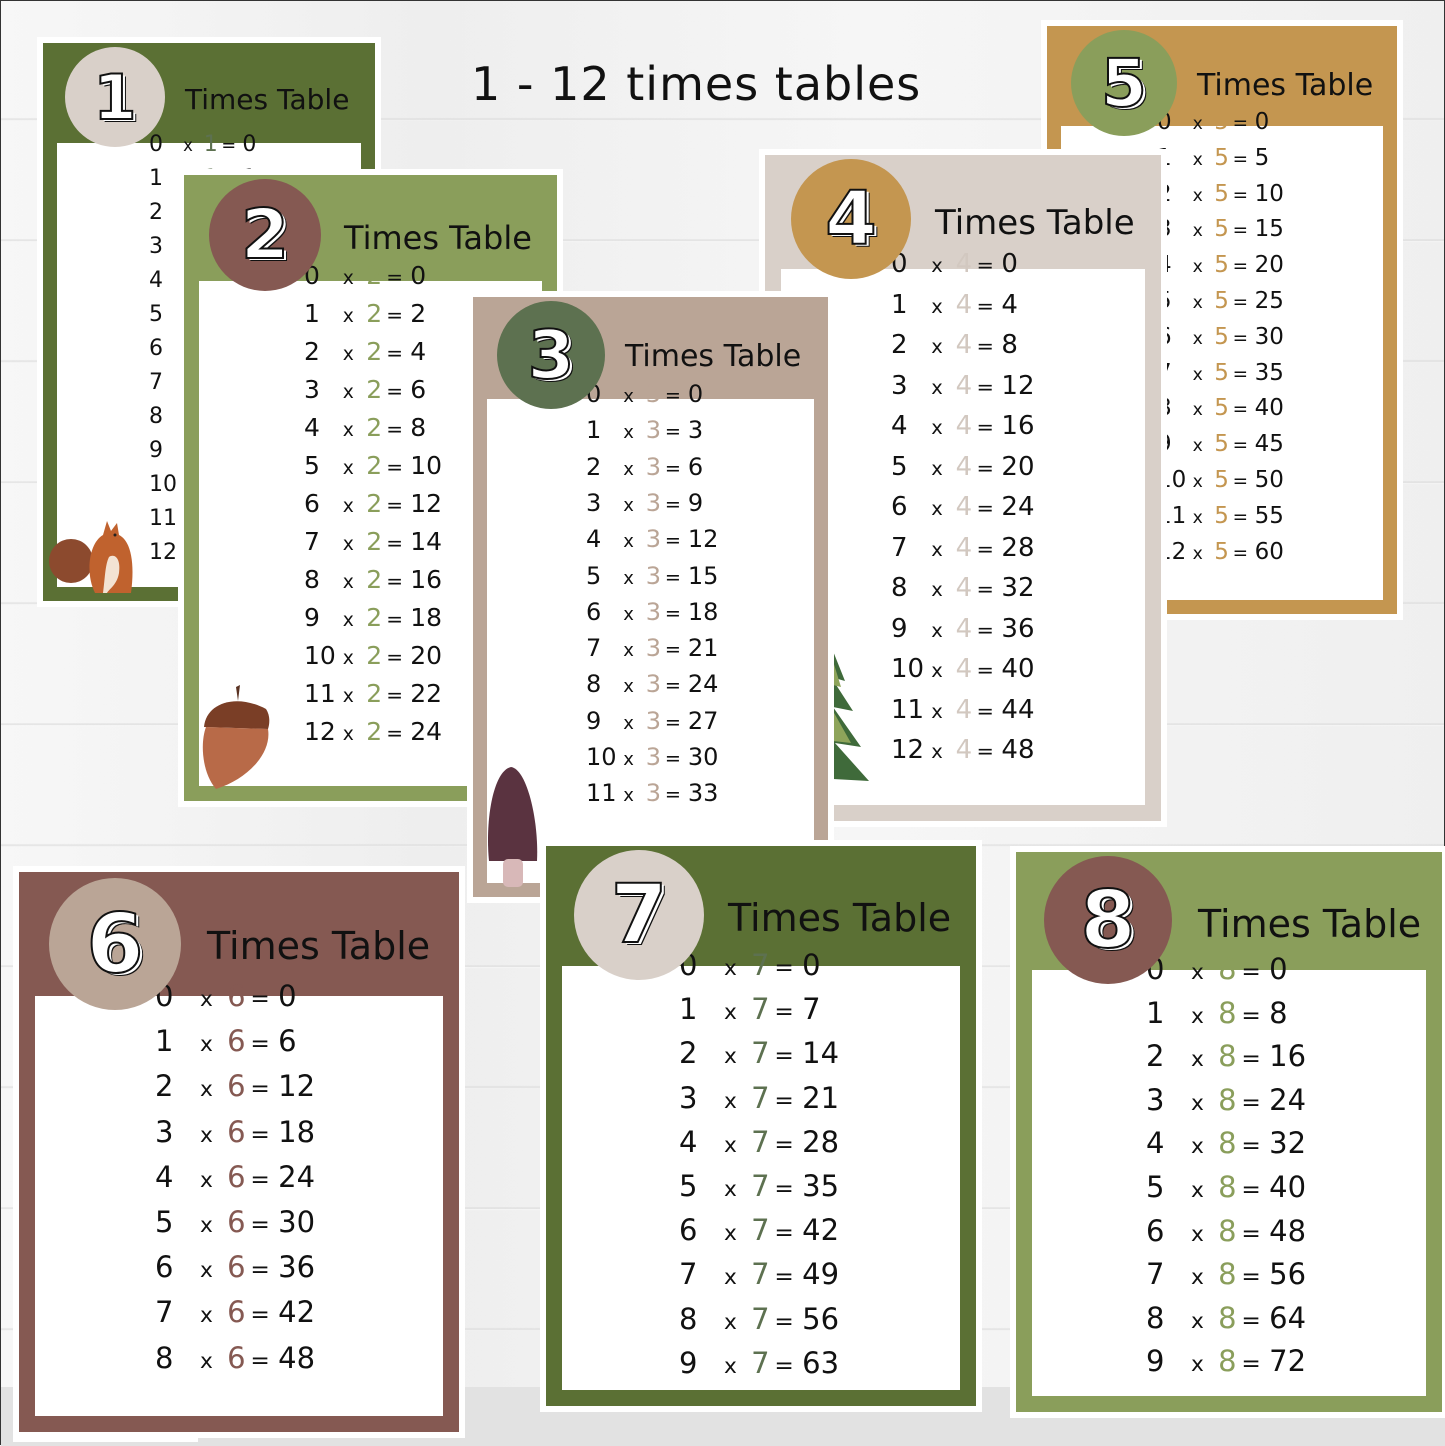  What do you see at coordinates (1269, 551) in the screenshot?
I see `product: 60` at bounding box center [1269, 551].